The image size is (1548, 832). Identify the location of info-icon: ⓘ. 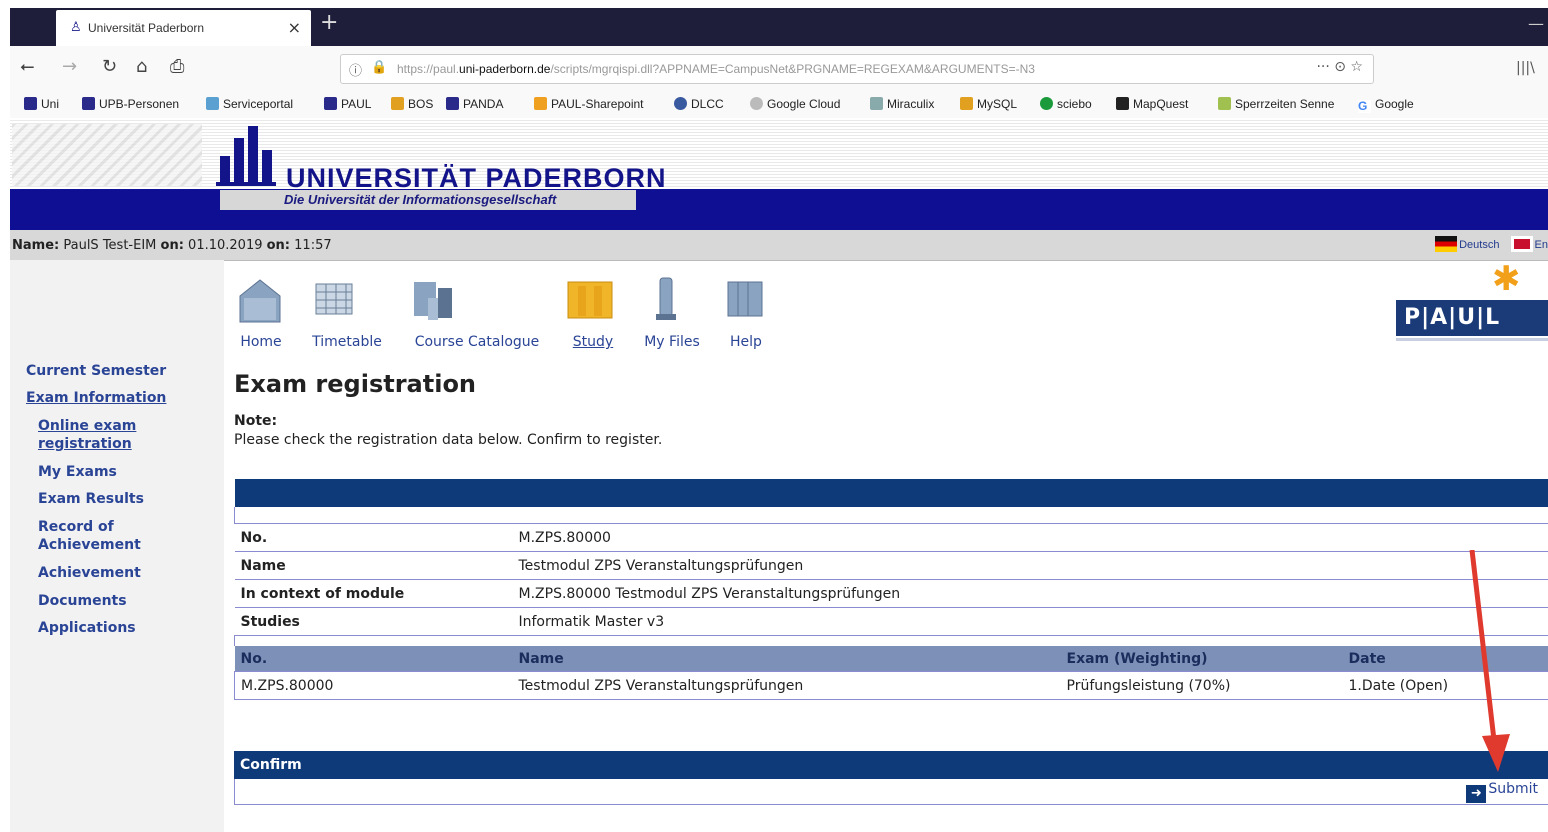
(355, 69).